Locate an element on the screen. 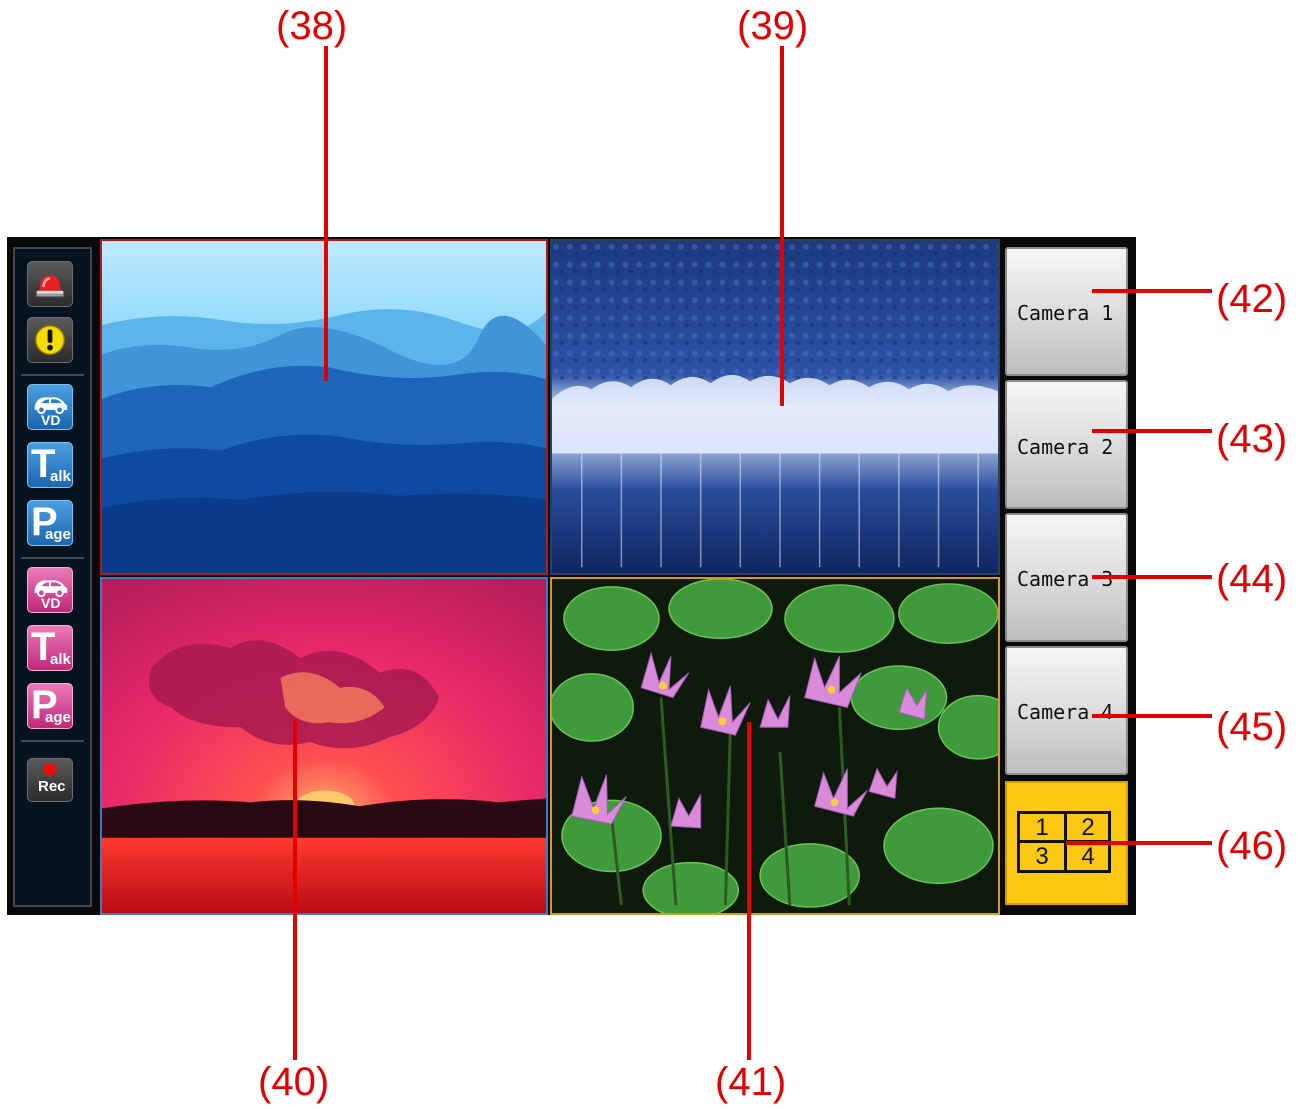 The width and height of the screenshot is (1308, 1109). quad-cell-1: 1 is located at coordinates (1042, 827).